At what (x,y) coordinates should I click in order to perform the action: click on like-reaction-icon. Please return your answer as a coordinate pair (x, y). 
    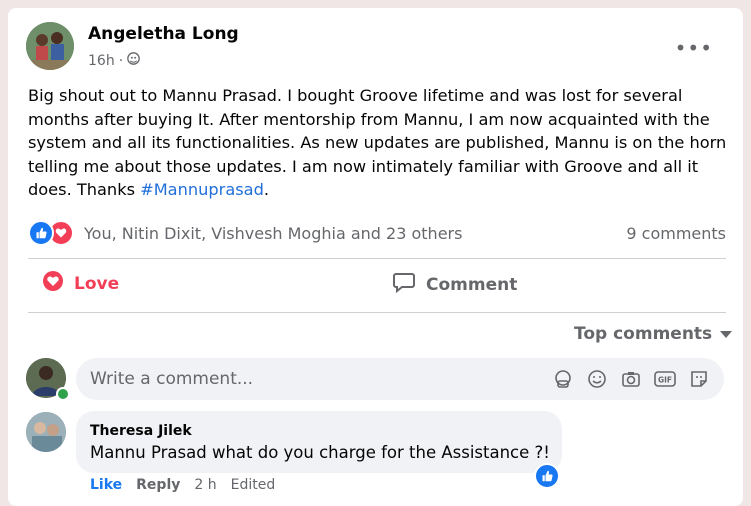
    Looking at the image, I should click on (41, 233).